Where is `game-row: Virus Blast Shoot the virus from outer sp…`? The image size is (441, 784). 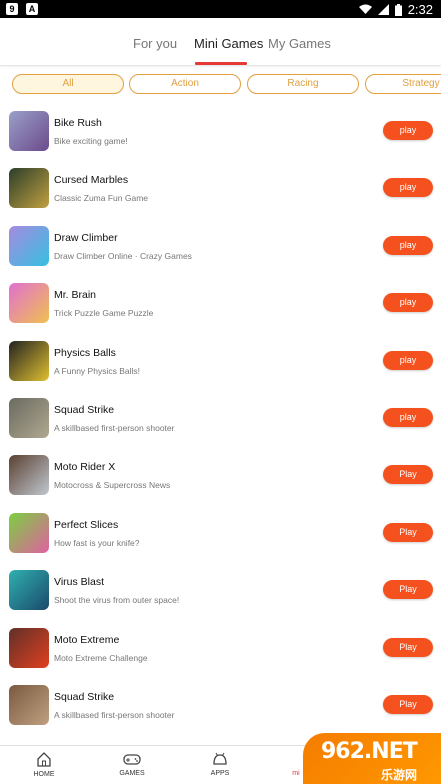
game-row: Virus Blast Shoot the virus from outer sp… is located at coordinates (220, 590).